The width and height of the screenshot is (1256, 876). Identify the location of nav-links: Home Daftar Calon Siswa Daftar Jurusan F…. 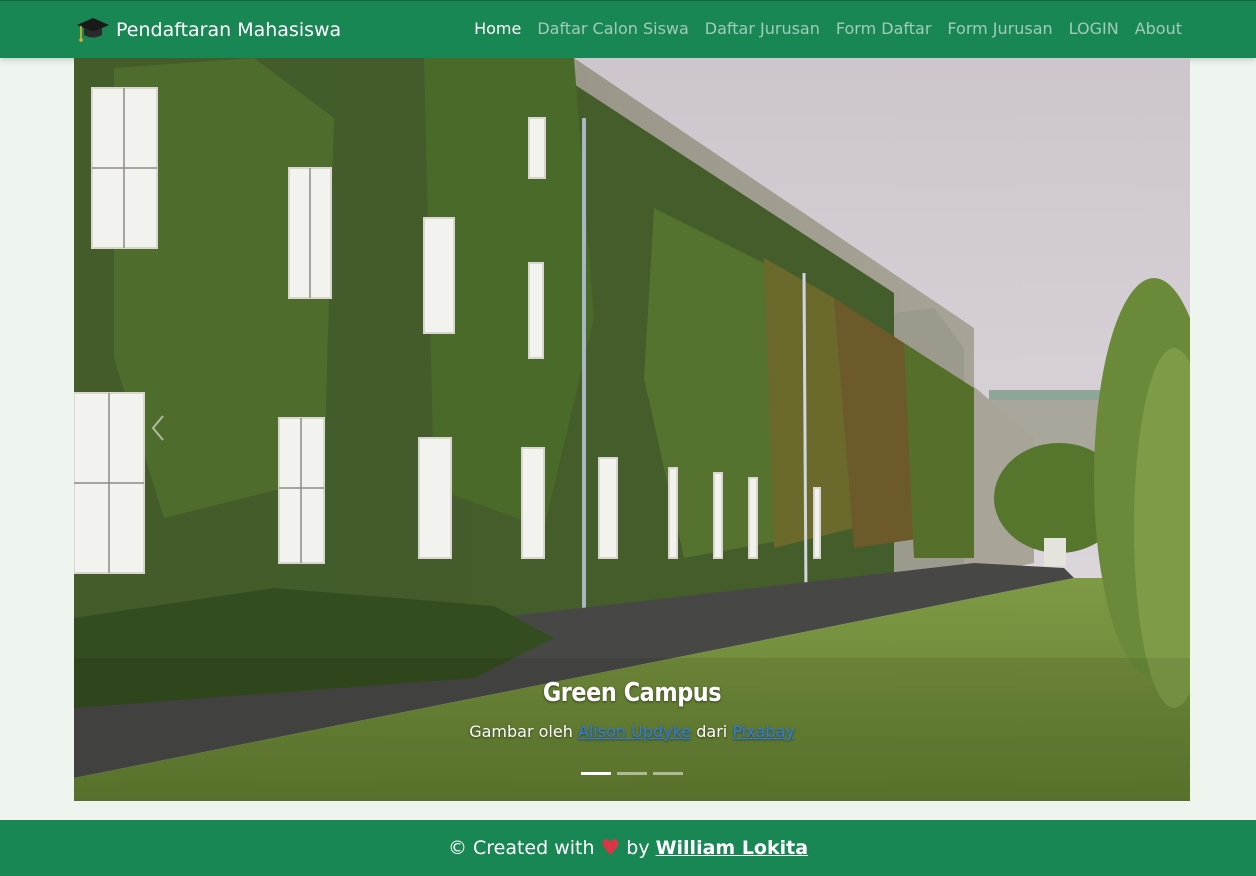
(828, 28).